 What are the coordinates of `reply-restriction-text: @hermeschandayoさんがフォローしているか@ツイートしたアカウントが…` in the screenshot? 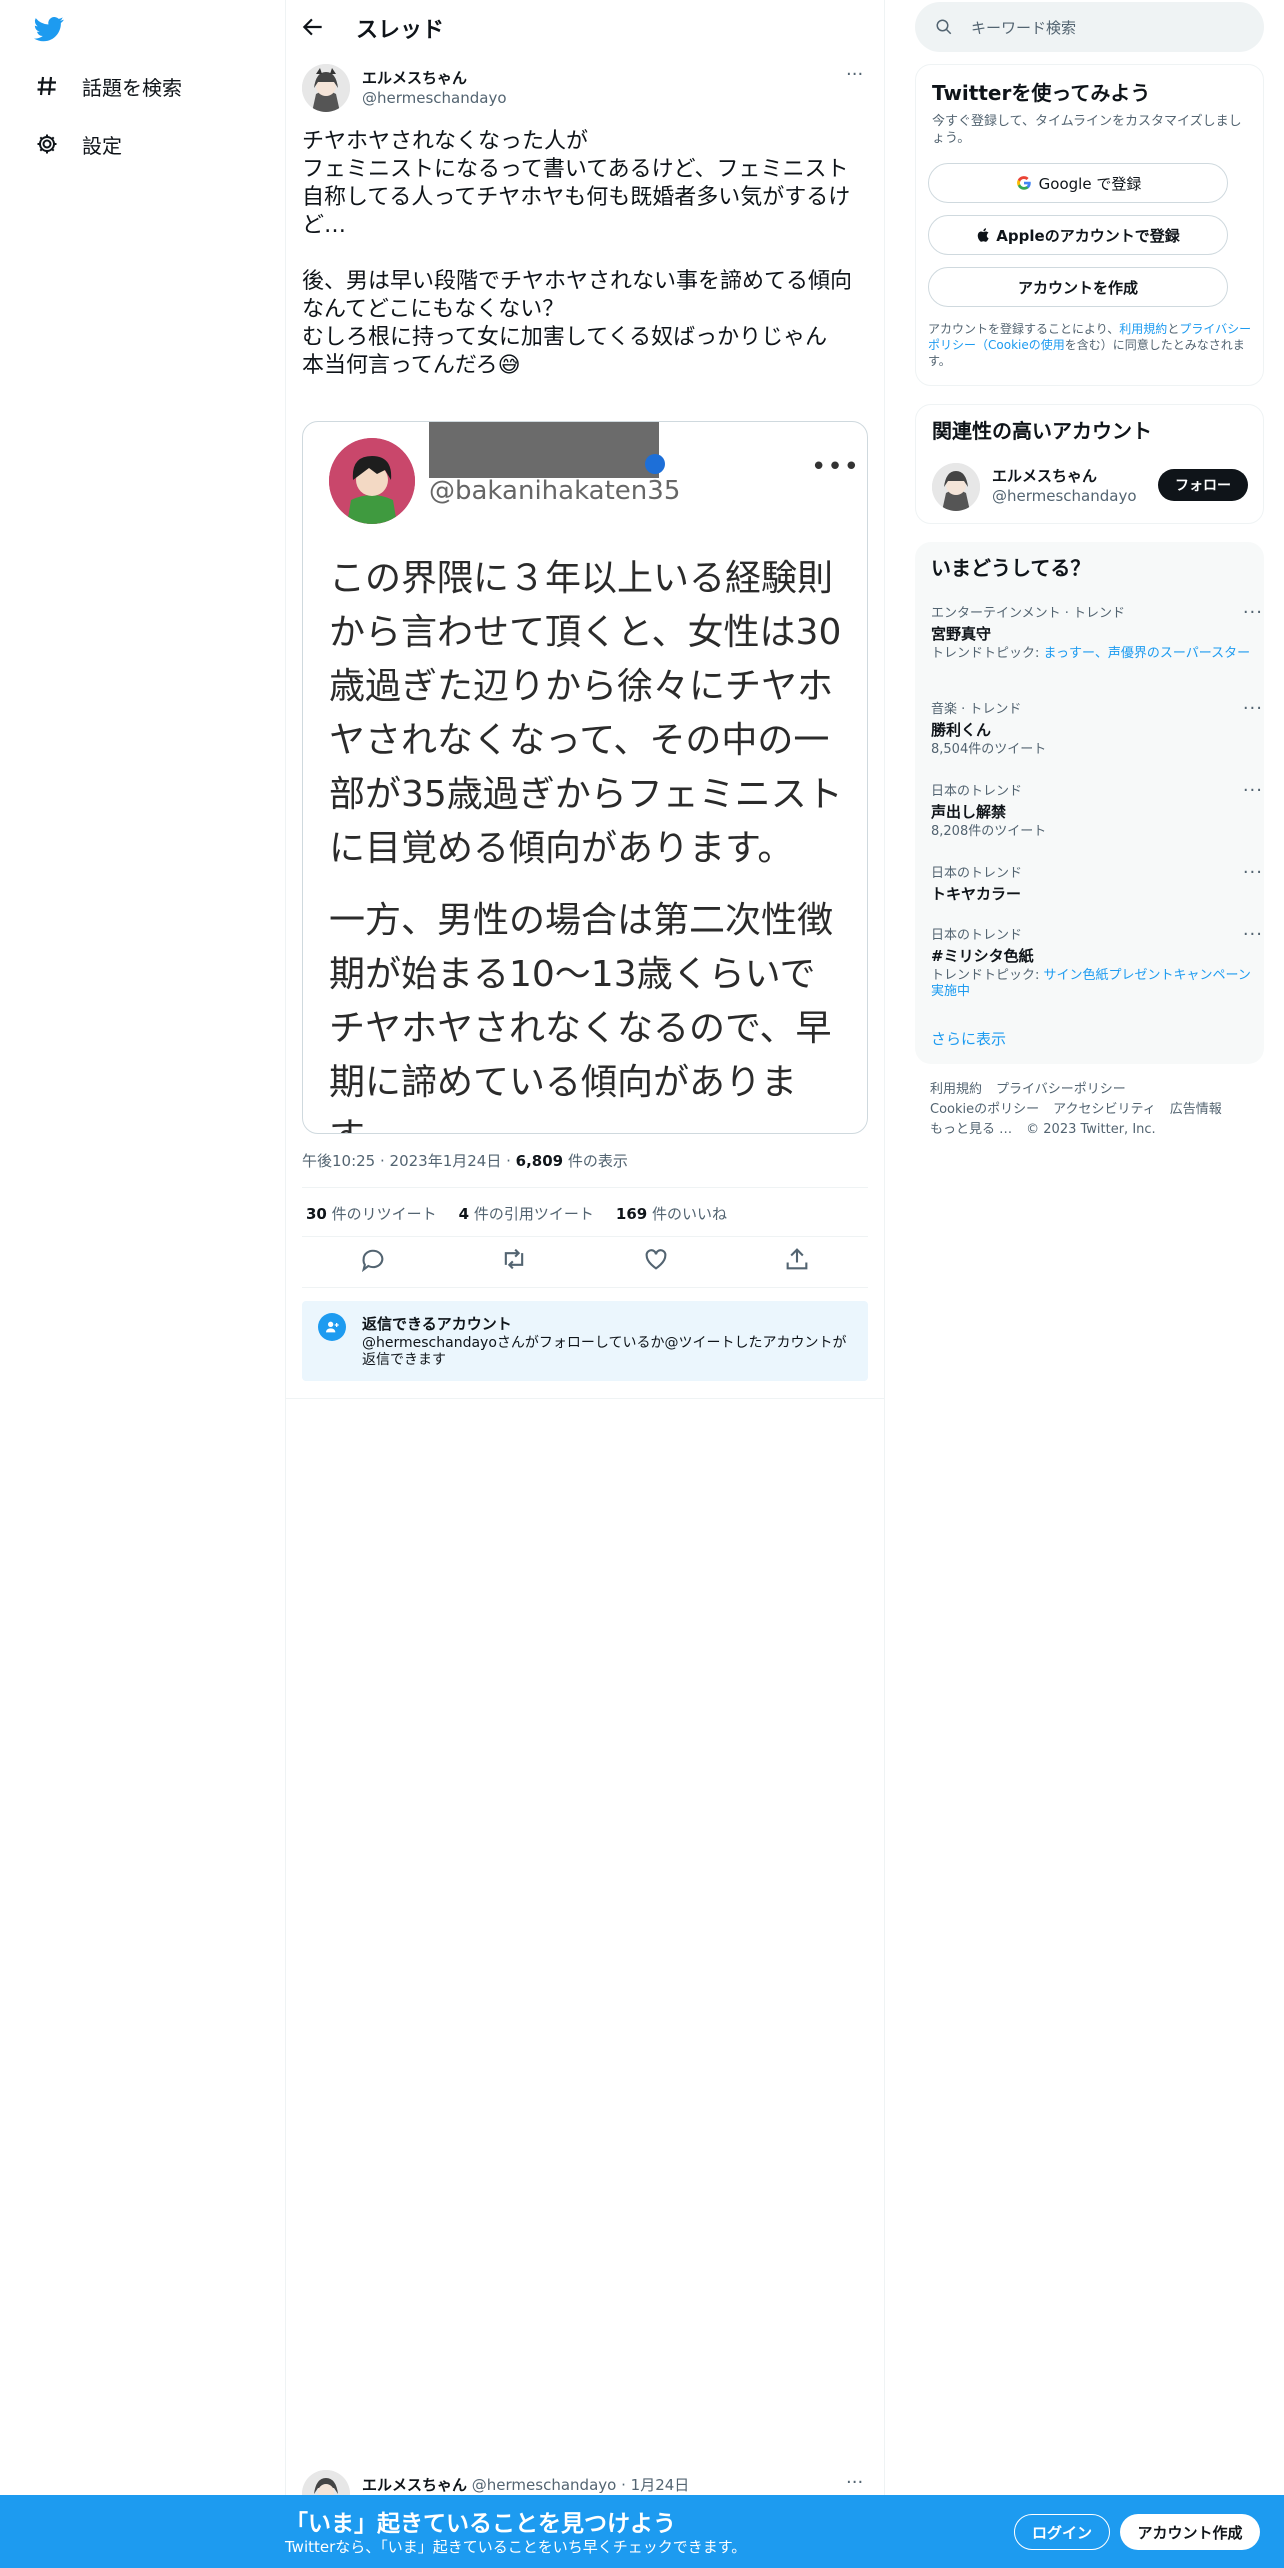 It's located at (604, 1351).